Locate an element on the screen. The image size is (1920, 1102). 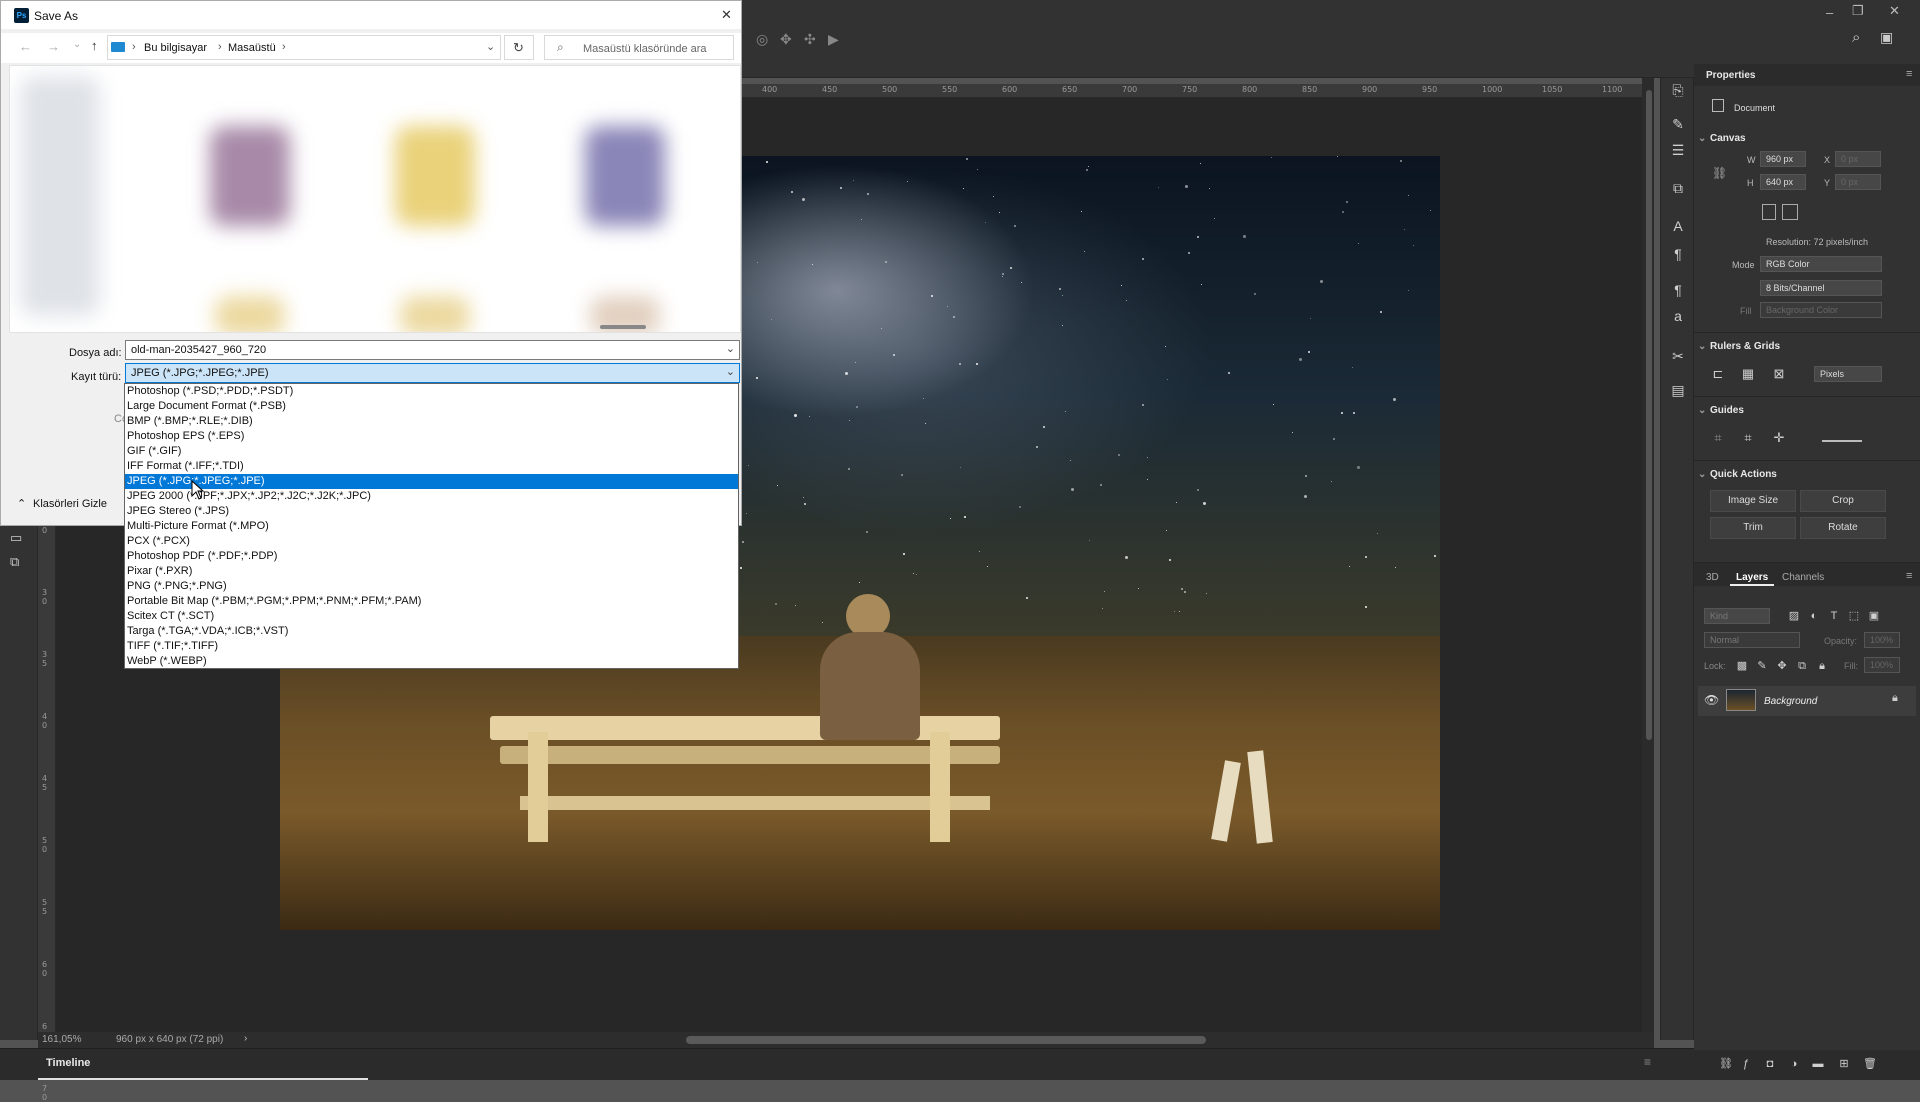
new-layer-icon: ⊞ is located at coordinates (1844, 1064).